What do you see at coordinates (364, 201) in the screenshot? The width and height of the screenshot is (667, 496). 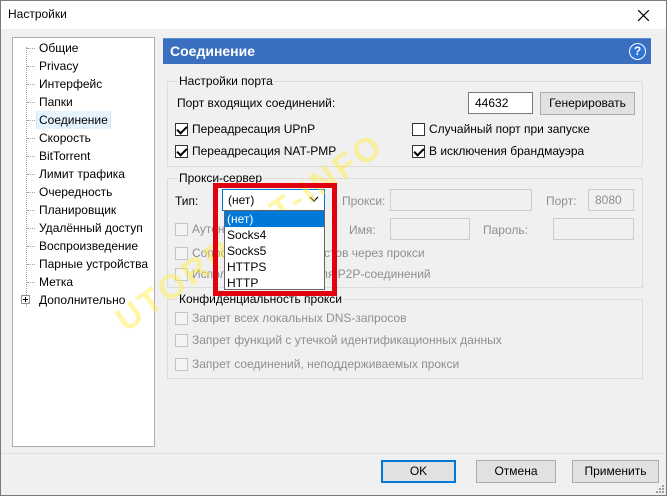 I see `proxy-host-label: Прокси:` at bounding box center [364, 201].